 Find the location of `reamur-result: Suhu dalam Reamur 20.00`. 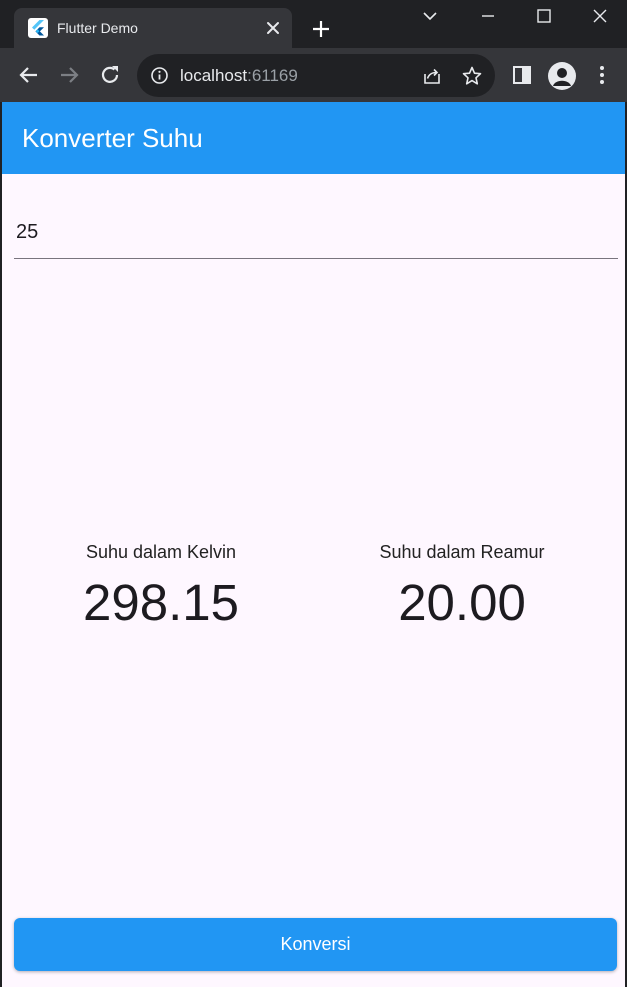

reamur-result: Suhu dalam Reamur 20.00 is located at coordinates (462, 587).